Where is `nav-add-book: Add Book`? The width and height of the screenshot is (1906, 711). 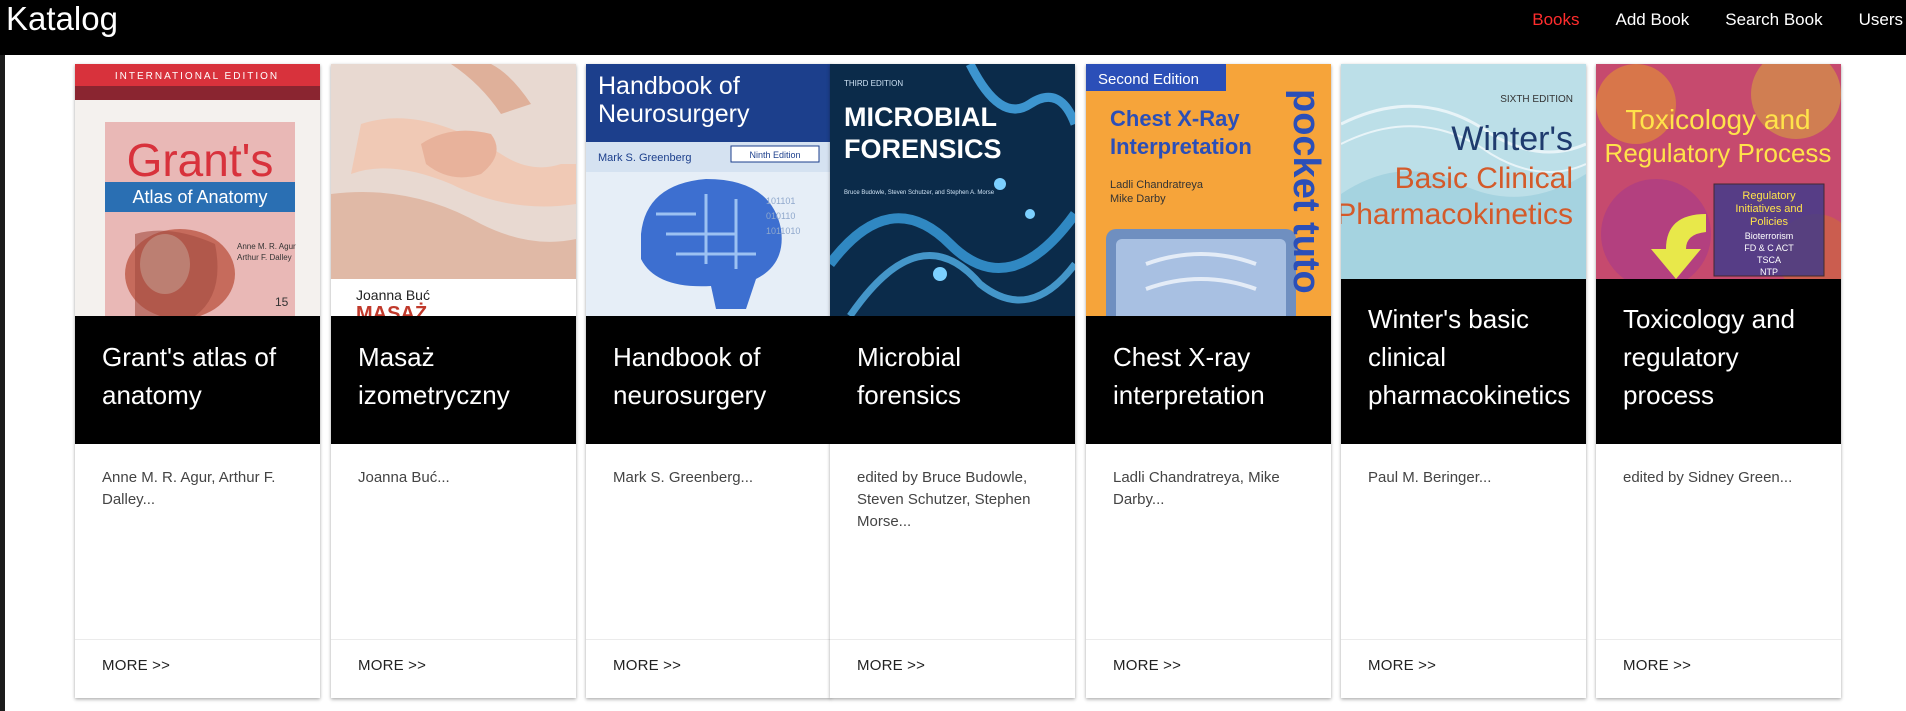 nav-add-book: Add Book is located at coordinates (1653, 20).